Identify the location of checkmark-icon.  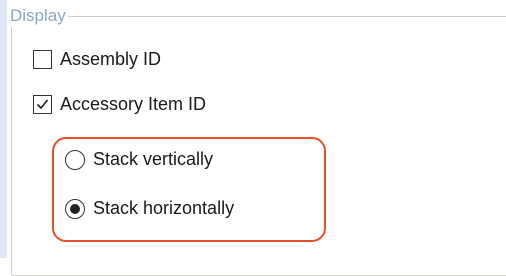
(42, 104).